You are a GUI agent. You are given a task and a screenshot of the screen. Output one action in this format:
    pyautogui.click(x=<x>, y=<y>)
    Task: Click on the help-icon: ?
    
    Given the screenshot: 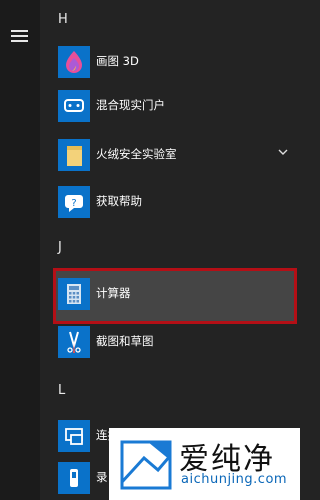 What is the action you would take?
    pyautogui.click(x=74, y=202)
    